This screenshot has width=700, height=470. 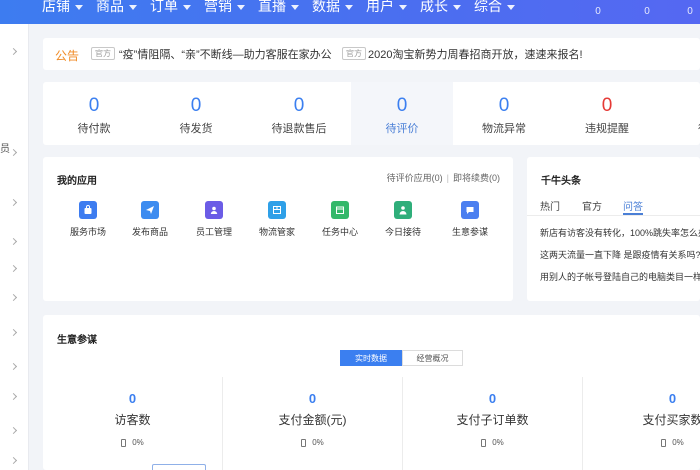 I want to click on nav-growth: 成长, so click(x=440, y=8).